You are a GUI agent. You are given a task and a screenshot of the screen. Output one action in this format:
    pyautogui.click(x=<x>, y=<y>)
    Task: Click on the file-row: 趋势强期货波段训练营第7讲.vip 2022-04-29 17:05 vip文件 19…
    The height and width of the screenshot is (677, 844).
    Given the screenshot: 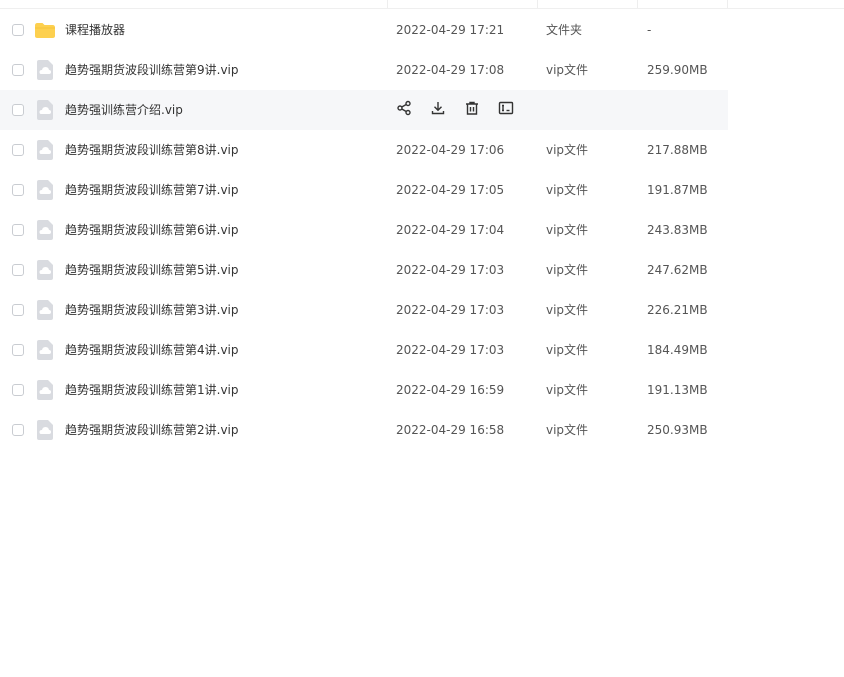 What is the action you would take?
    pyautogui.click(x=364, y=190)
    